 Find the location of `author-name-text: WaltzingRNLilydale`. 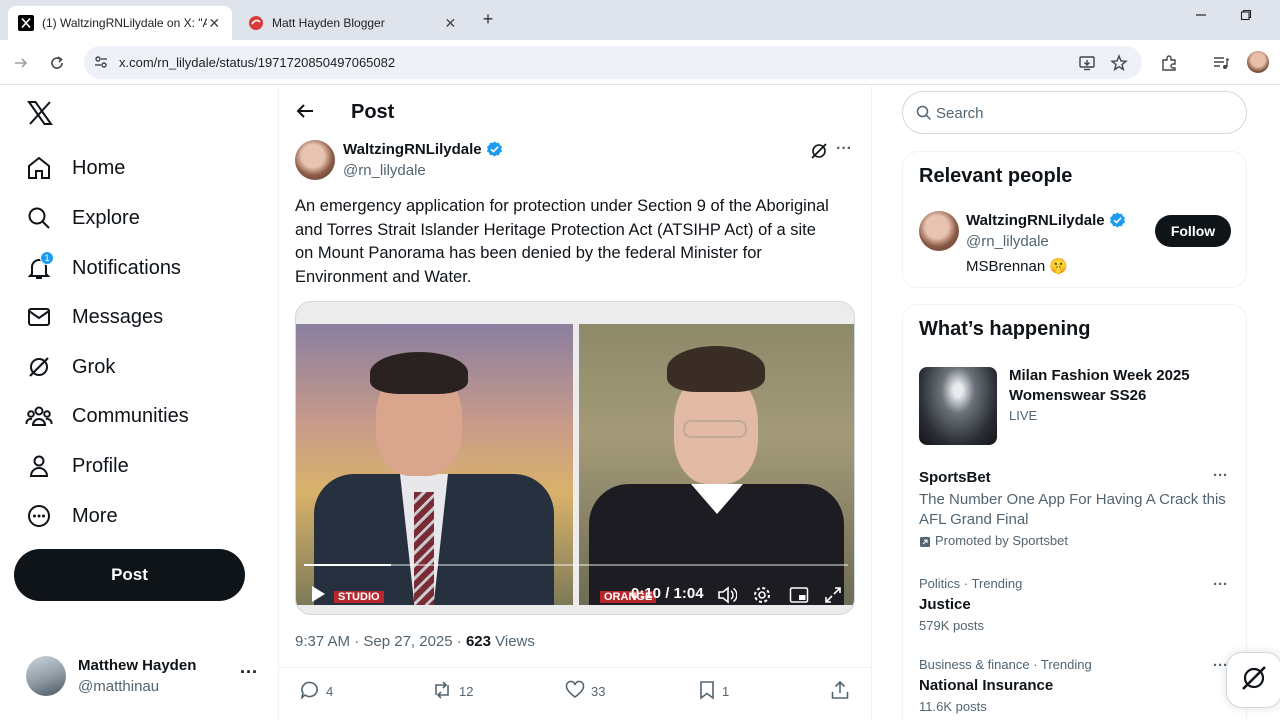

author-name-text: WaltzingRNLilydale is located at coordinates (412, 149).